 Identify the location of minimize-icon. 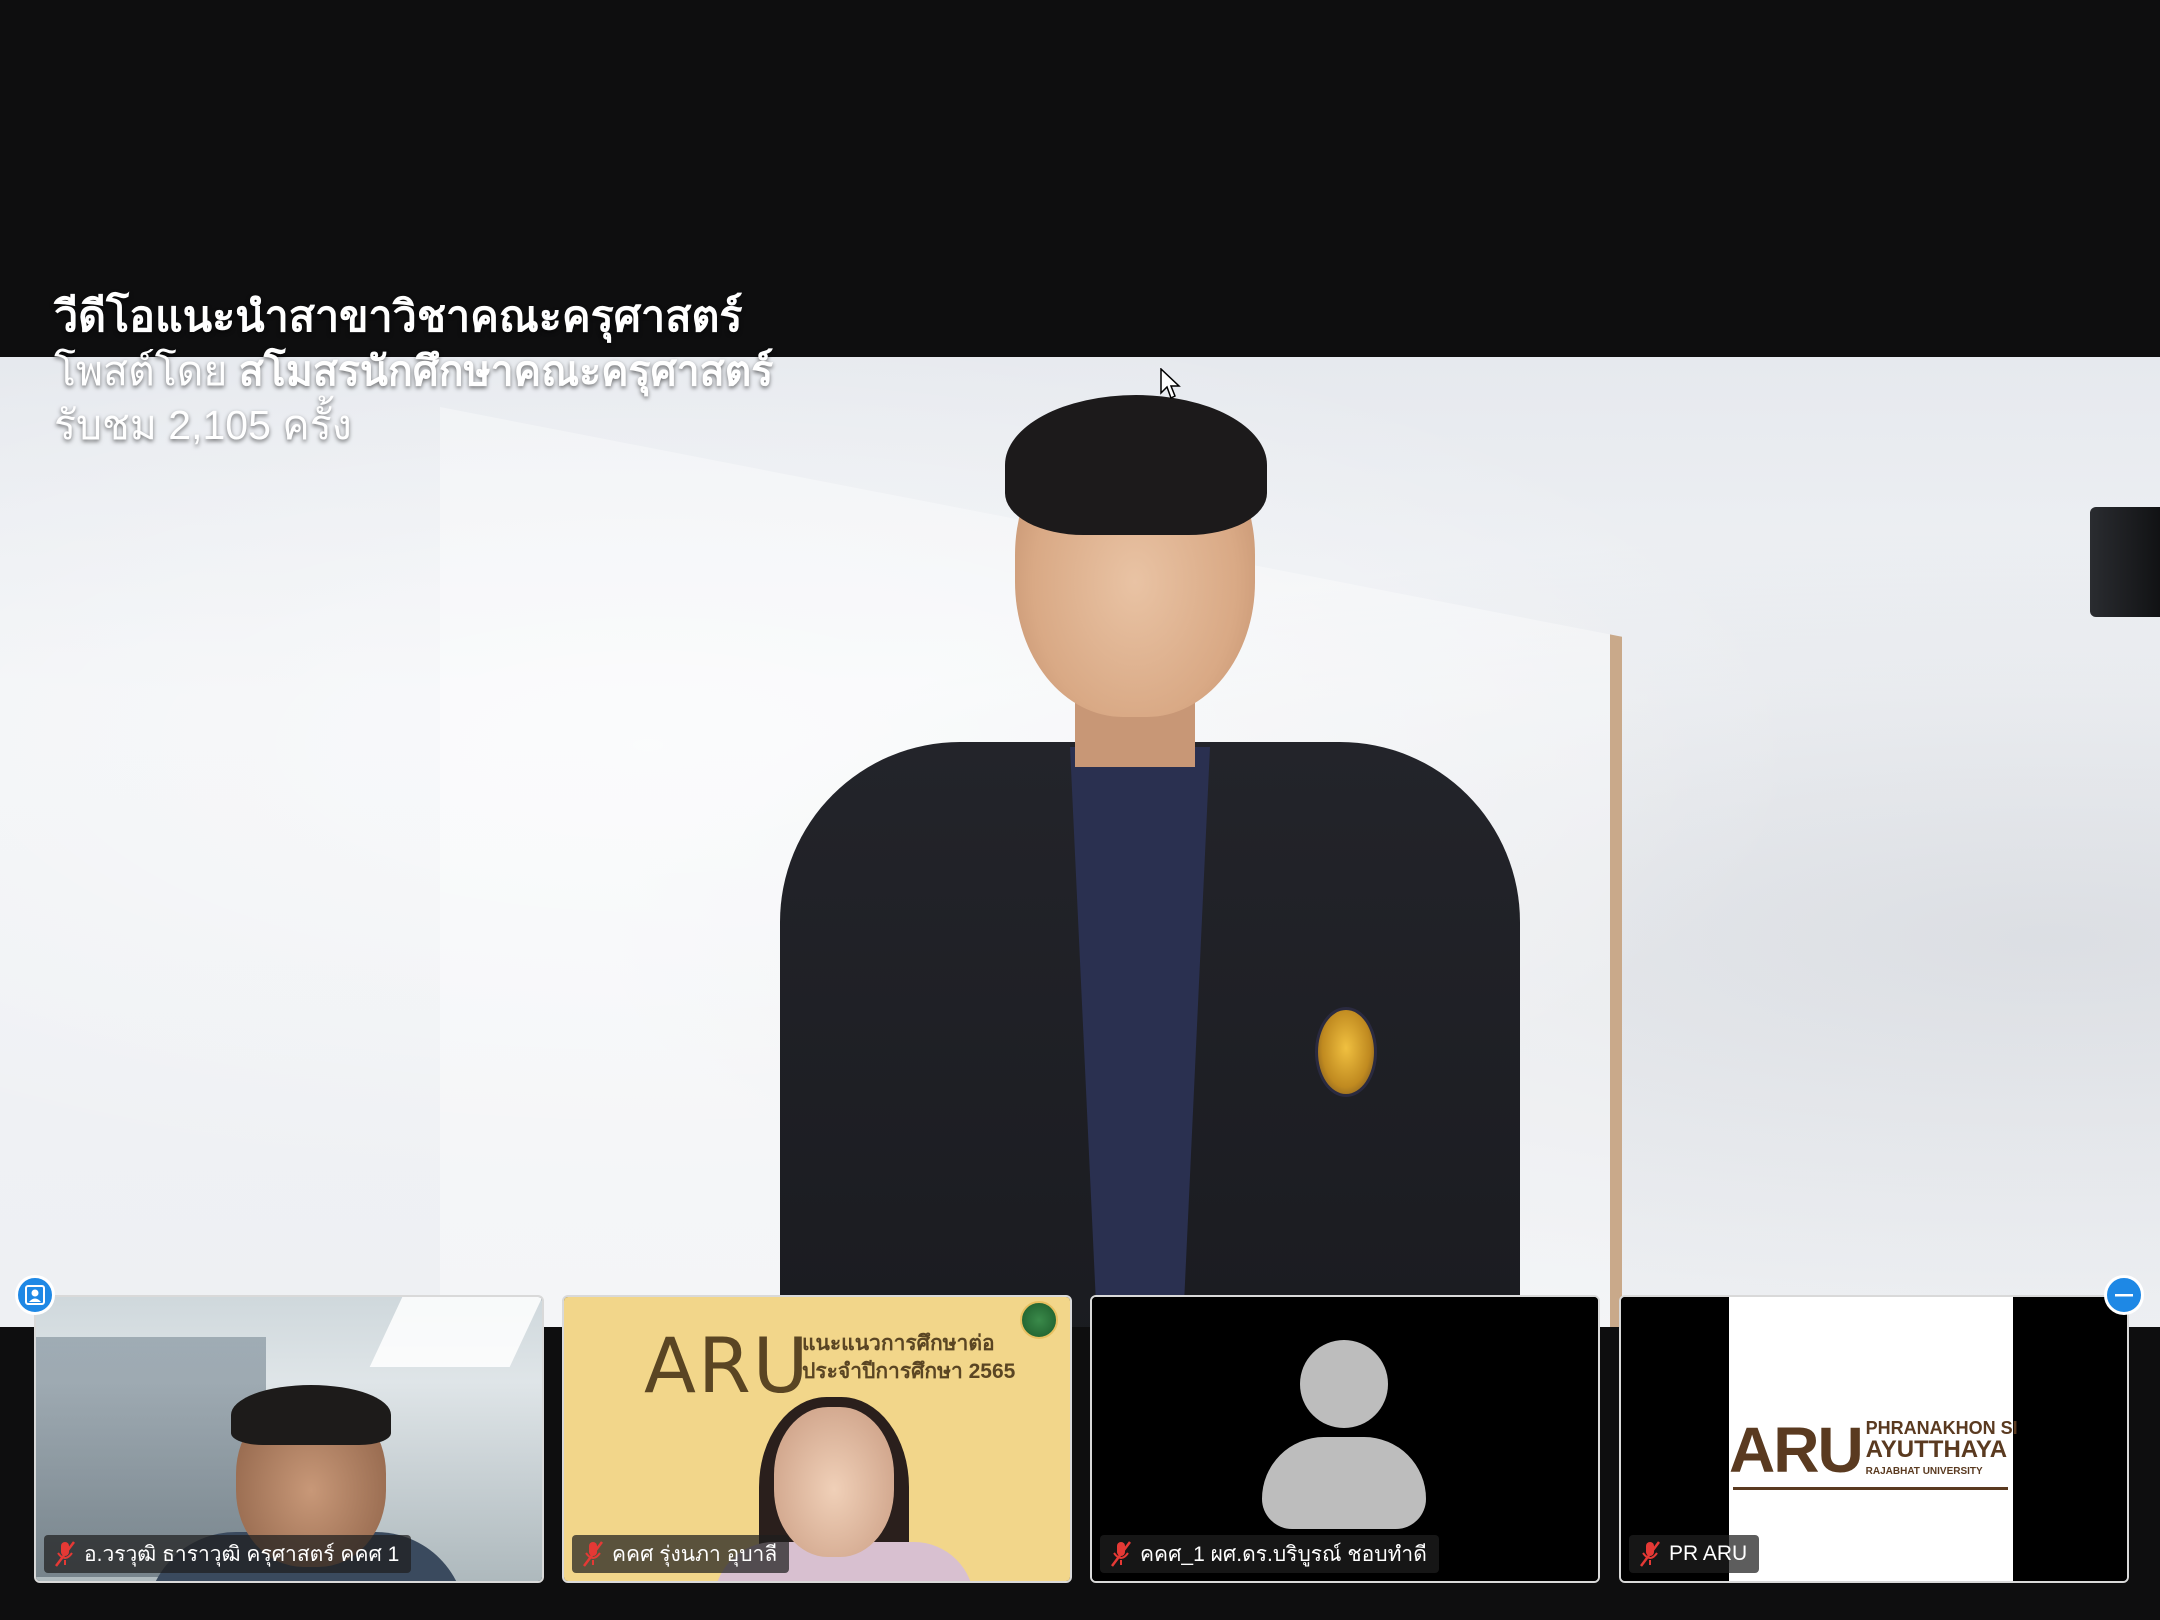
(2124, 1295).